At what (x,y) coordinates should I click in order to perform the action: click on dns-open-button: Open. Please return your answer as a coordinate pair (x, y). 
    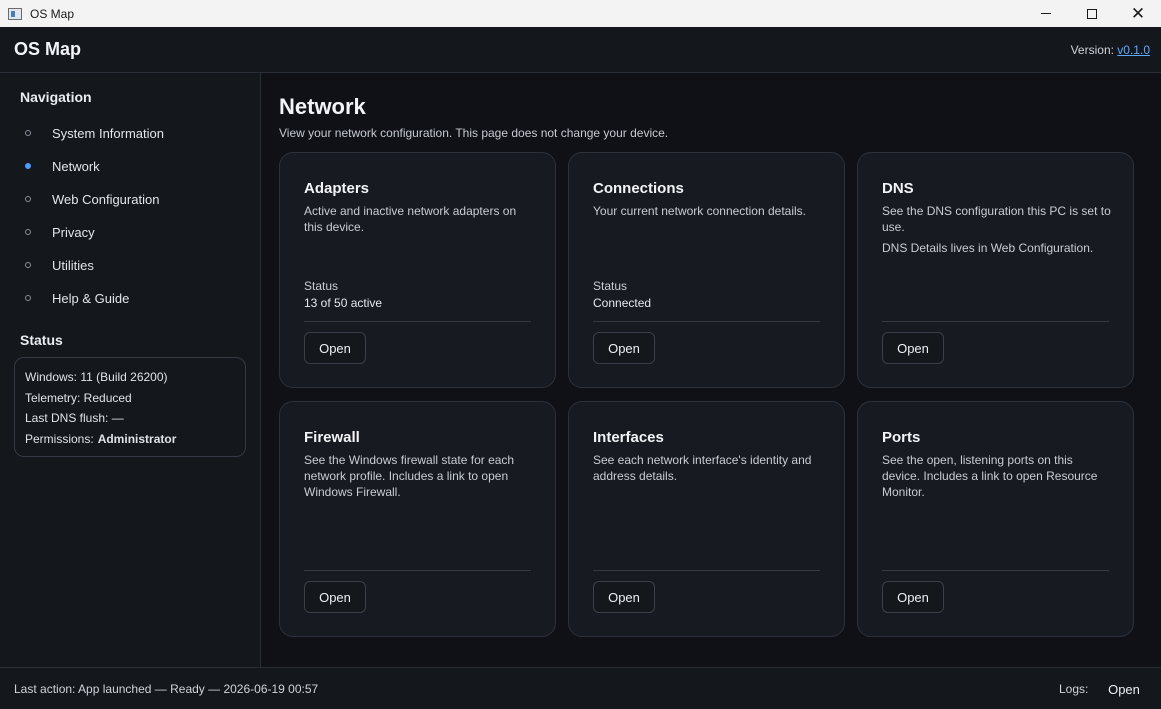
    Looking at the image, I should click on (913, 348).